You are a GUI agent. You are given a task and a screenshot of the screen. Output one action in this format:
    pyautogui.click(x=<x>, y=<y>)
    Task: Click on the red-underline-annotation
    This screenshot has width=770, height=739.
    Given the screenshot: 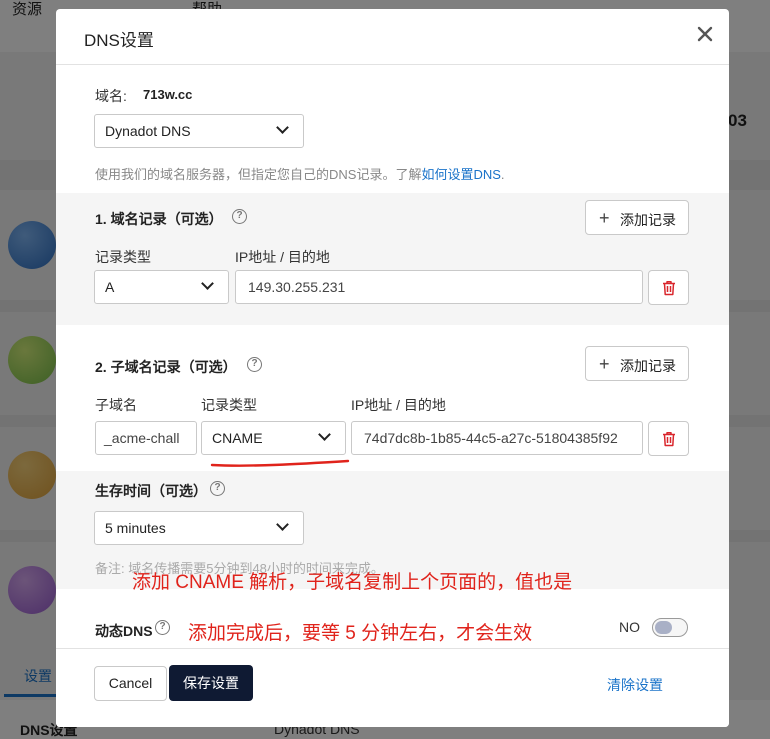 What is the action you would take?
    pyautogui.click(x=280, y=463)
    